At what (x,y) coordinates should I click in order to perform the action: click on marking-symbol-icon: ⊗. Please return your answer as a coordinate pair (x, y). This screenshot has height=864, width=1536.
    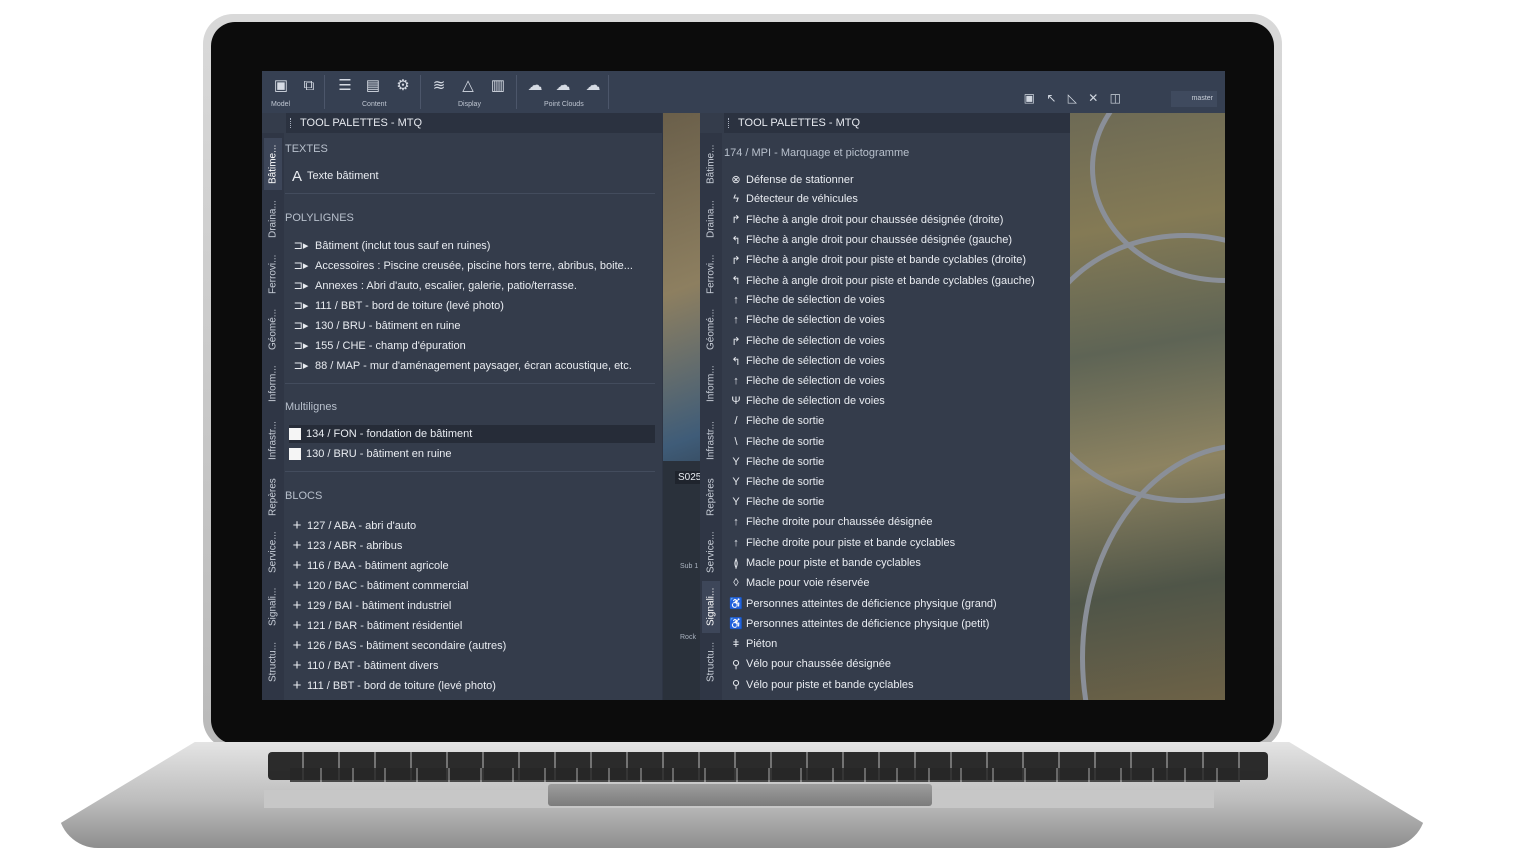
    Looking at the image, I should click on (736, 180).